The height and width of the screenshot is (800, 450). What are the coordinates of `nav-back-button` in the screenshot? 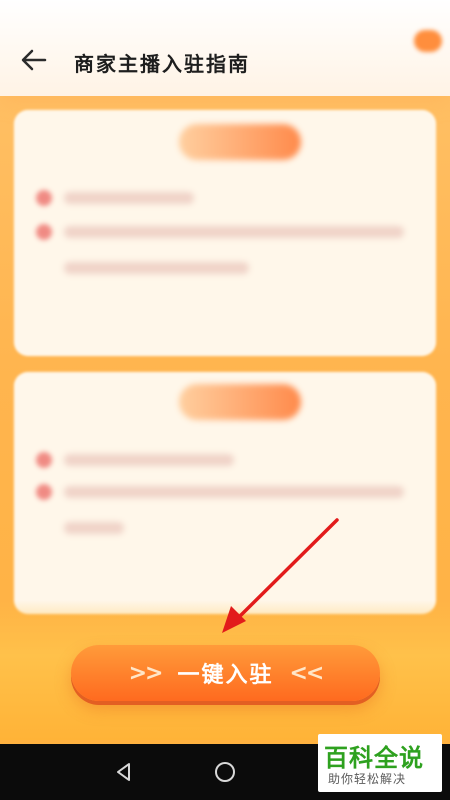 It's located at (124, 772).